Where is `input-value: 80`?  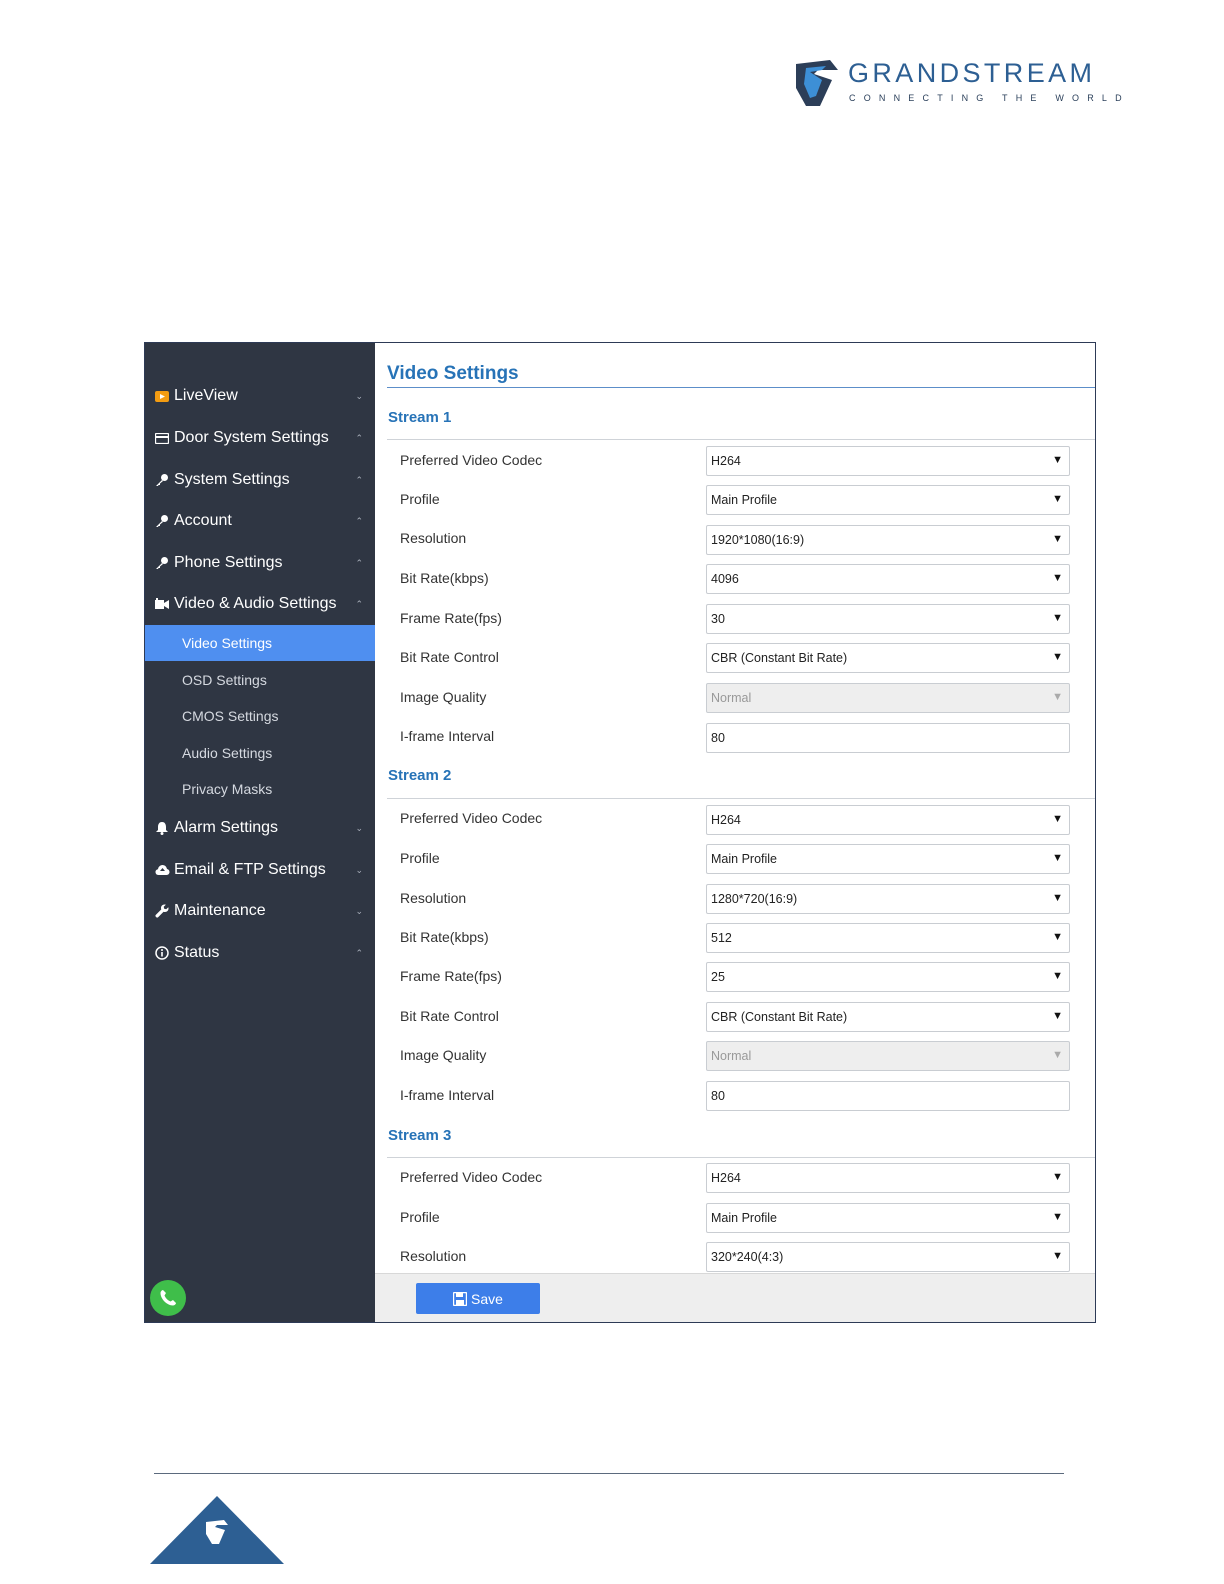
input-value: 80 is located at coordinates (718, 1096).